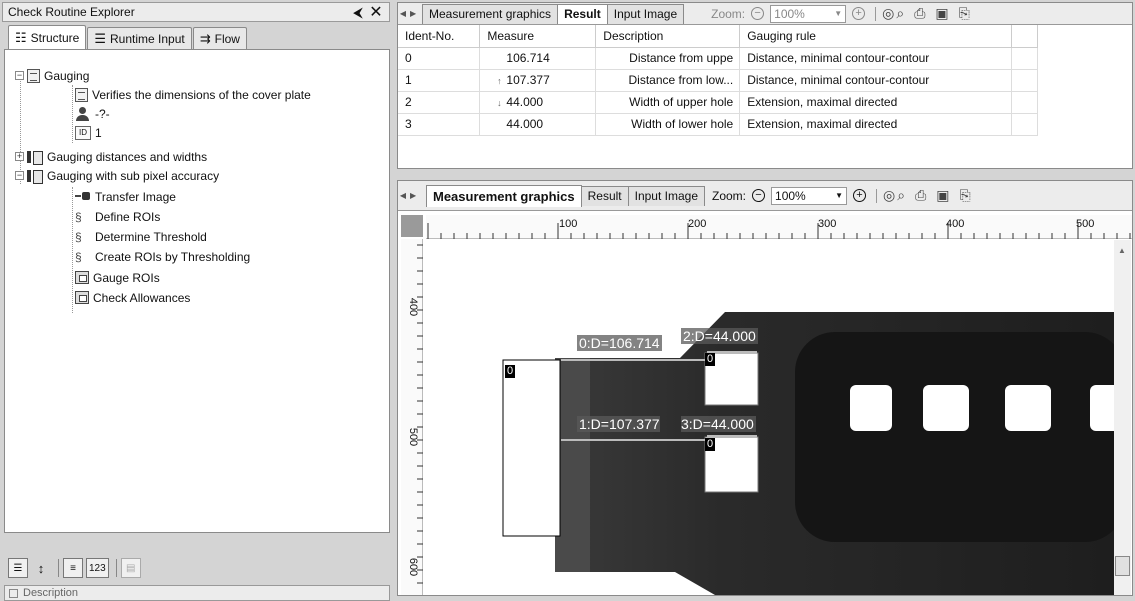  What do you see at coordinates (413, 437) in the screenshot?
I see `ruler-label: 500` at bounding box center [413, 437].